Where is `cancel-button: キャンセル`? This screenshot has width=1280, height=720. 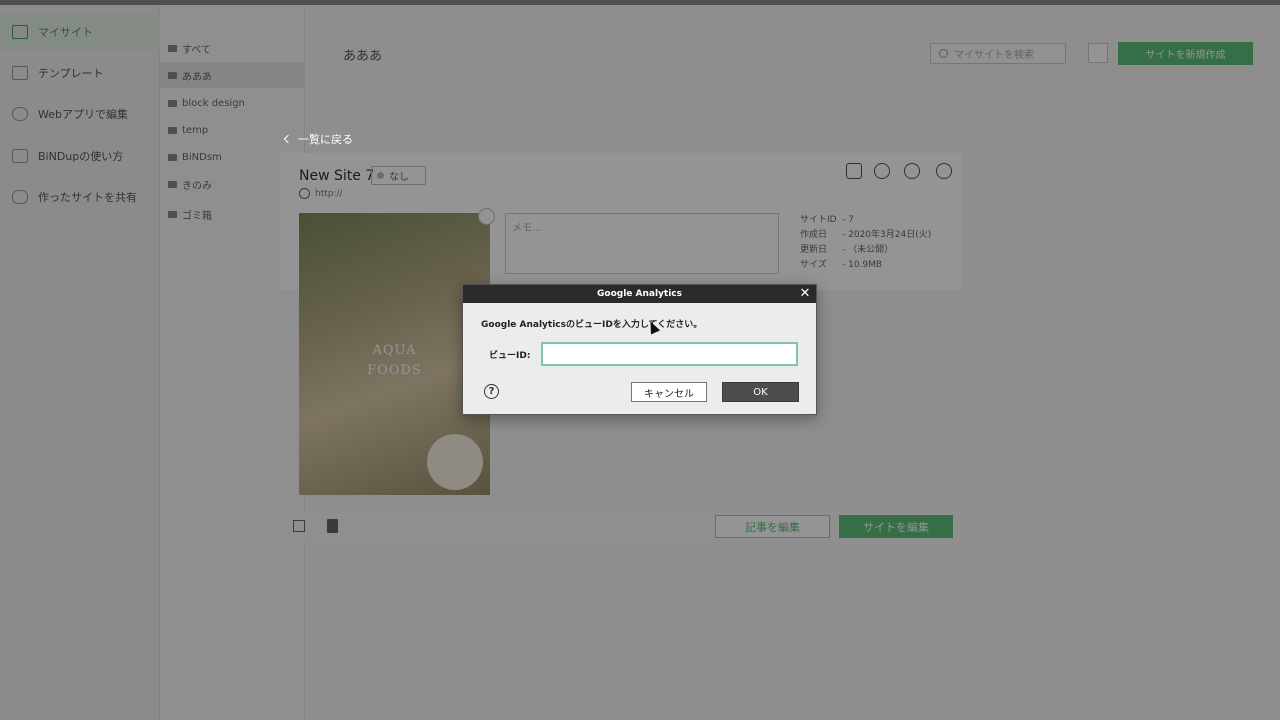
cancel-button: キャンセル is located at coordinates (669, 392).